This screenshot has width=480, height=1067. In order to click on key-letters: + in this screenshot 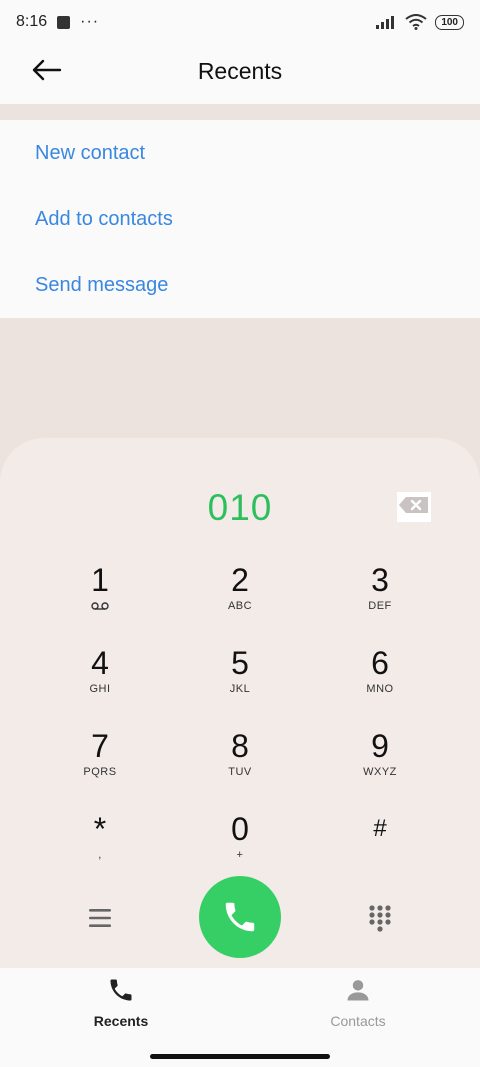, I will do `click(240, 855)`.